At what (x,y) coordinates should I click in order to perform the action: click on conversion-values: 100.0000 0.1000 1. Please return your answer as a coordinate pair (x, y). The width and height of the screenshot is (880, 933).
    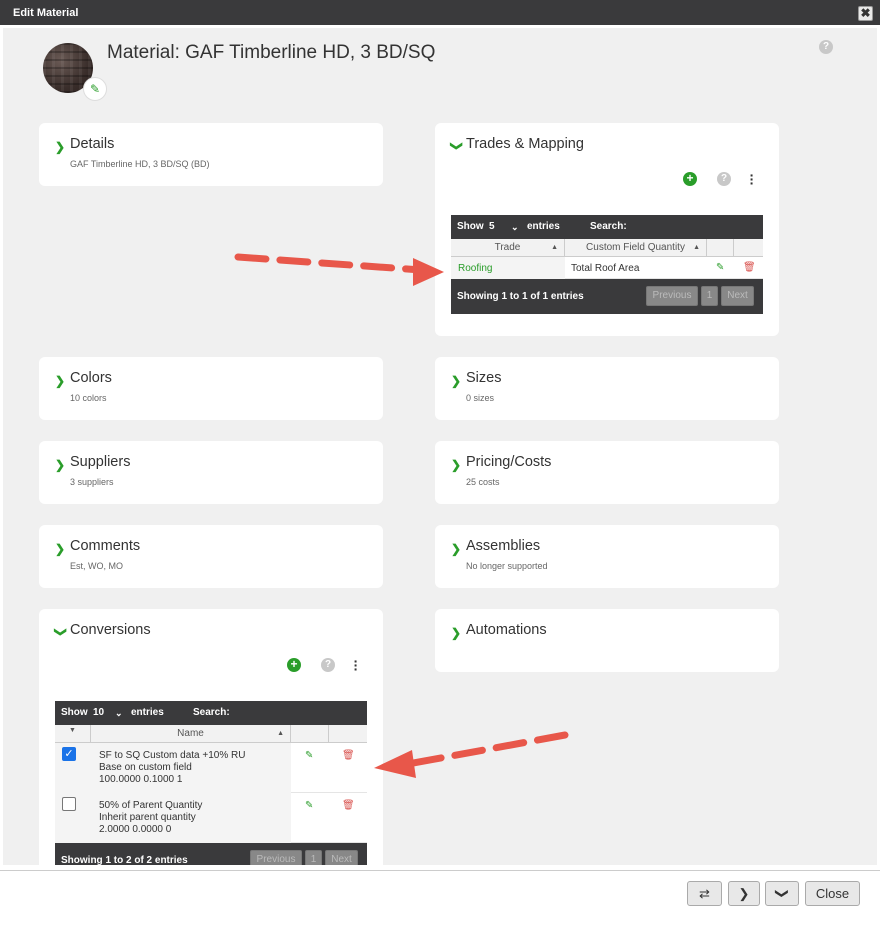
    Looking at the image, I should click on (141, 779).